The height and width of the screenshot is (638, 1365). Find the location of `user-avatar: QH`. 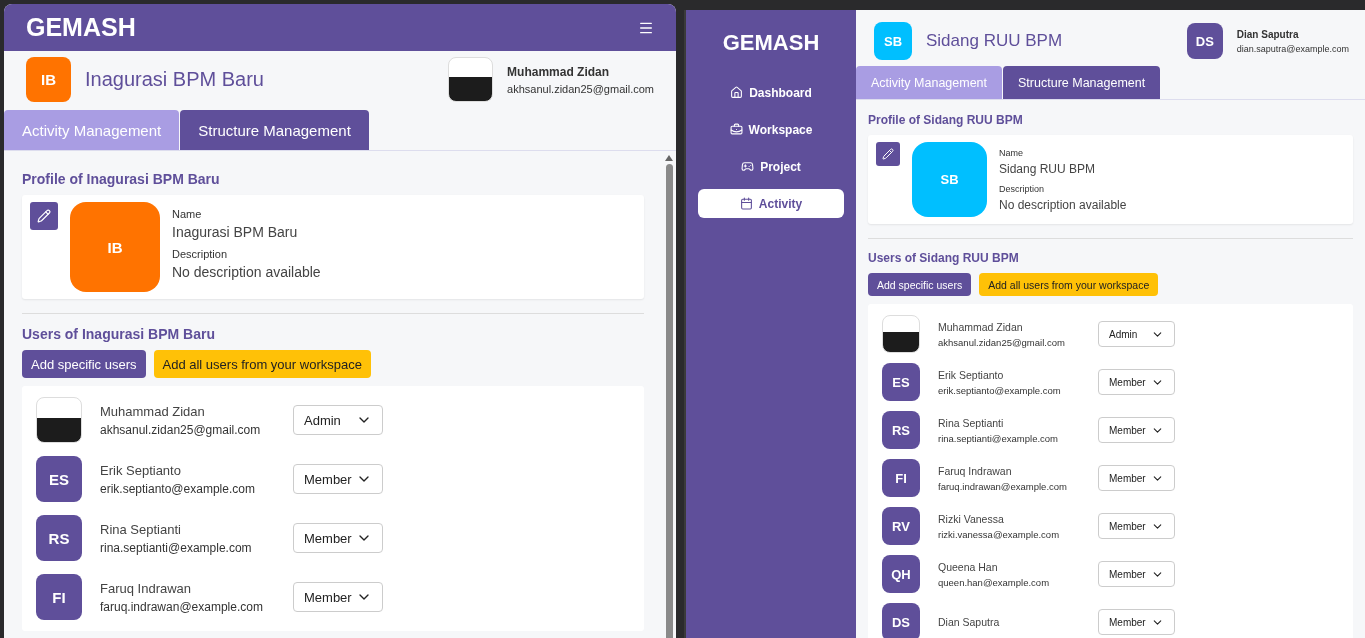

user-avatar: QH is located at coordinates (901, 574).